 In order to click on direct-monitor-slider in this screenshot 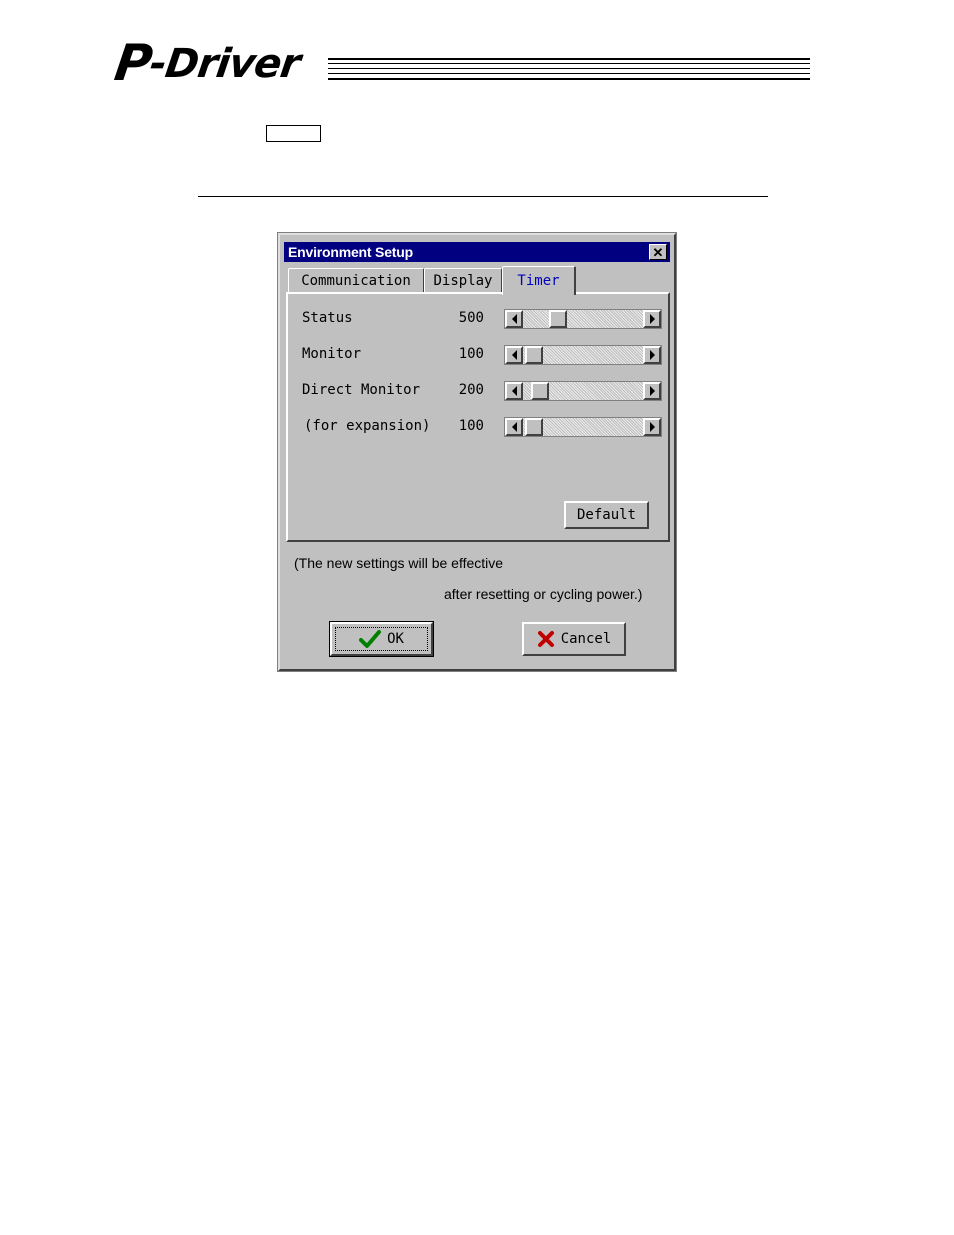, I will do `click(583, 391)`.